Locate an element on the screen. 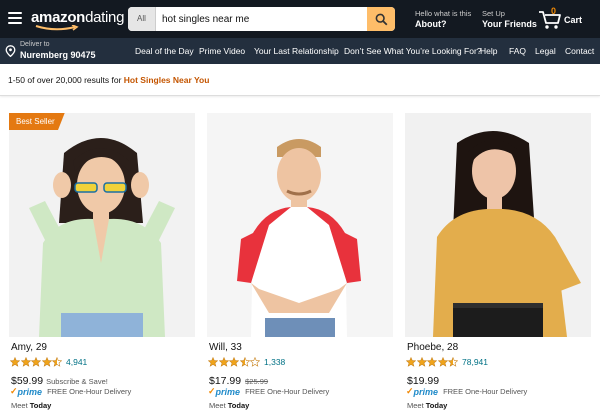 This screenshot has height=420, width=600. smile-arrow-icon is located at coordinates (57, 28).